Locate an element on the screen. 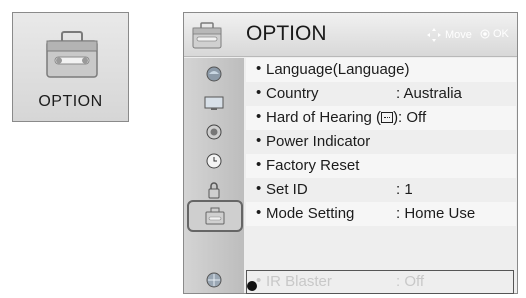 The height and width of the screenshot is (298, 526). menu-item-factory-reset: • Factory Reset is located at coordinates (381, 166).